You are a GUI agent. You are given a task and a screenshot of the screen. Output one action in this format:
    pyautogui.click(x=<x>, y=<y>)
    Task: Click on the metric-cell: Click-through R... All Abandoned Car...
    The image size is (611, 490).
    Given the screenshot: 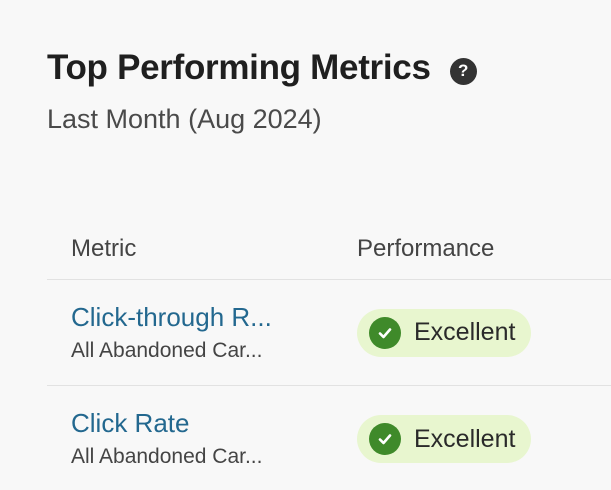 What is the action you would take?
    pyautogui.click(x=202, y=333)
    